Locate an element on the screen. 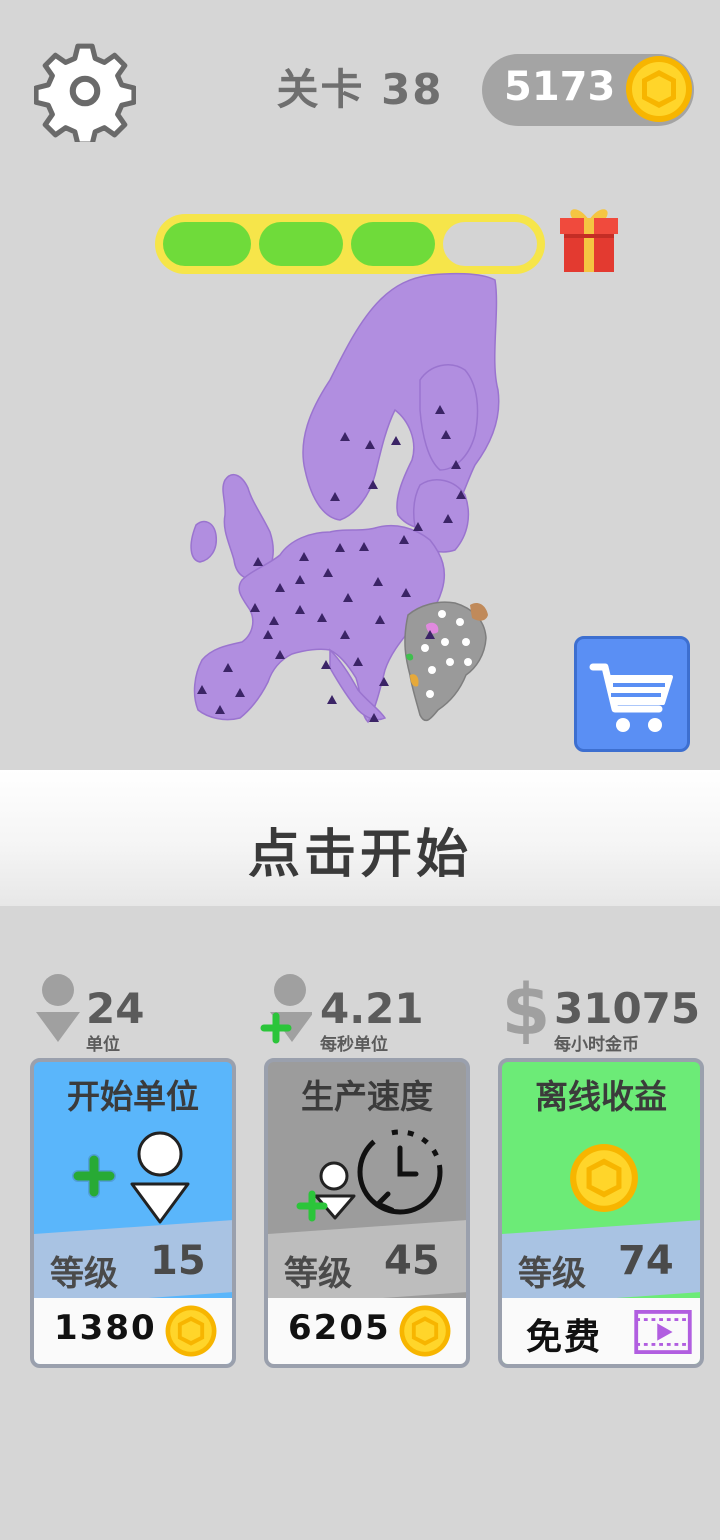 Image resolution: width=720 pixels, height=1540 pixels. card-title: 生产速度 is located at coordinates (367, 1096).